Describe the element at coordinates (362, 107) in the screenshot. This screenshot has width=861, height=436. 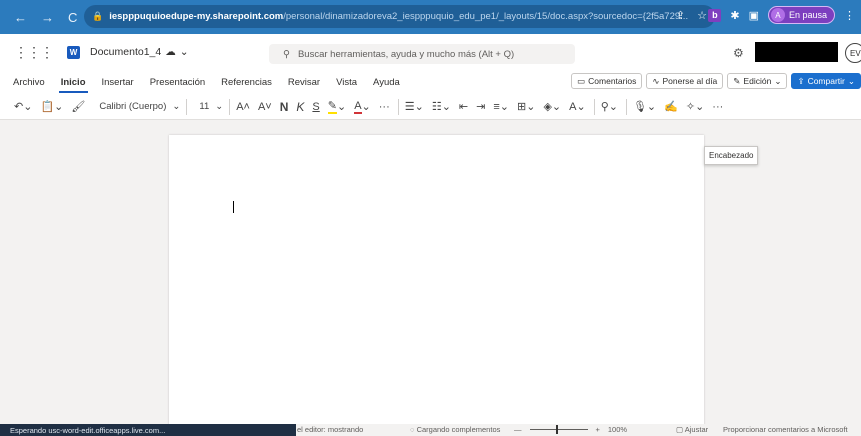
I see `font-color-icon: A ⌄` at that location.